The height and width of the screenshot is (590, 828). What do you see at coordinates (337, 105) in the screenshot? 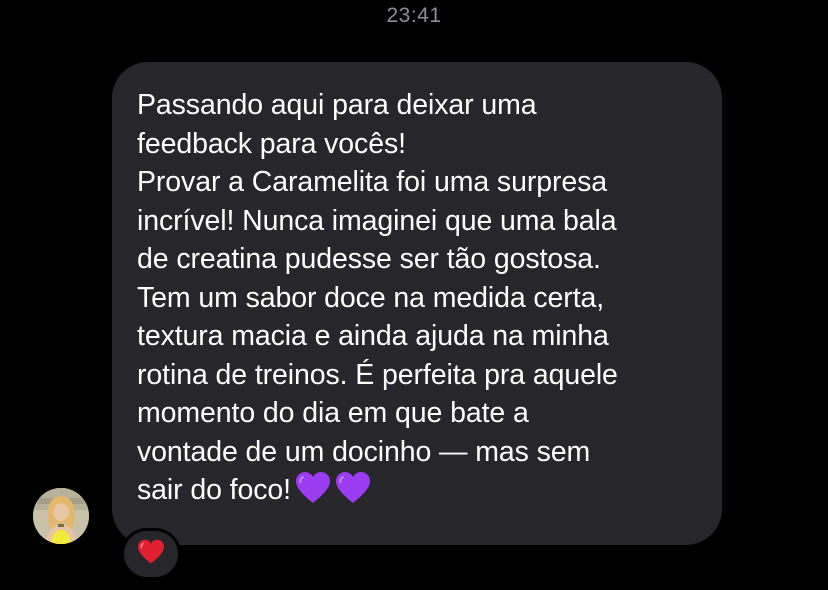
I see `message-line: Passando aqui para deixar uma` at bounding box center [337, 105].